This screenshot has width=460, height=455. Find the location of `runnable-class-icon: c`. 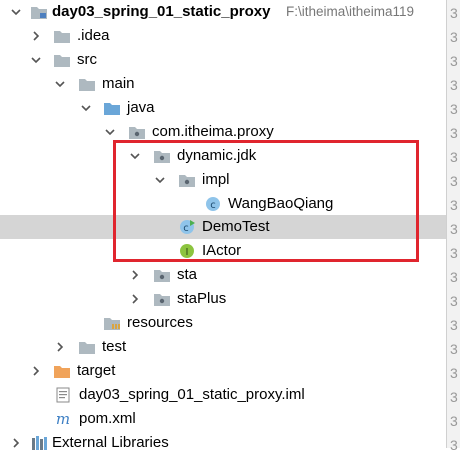

runnable-class-icon: c is located at coordinates (187, 227).